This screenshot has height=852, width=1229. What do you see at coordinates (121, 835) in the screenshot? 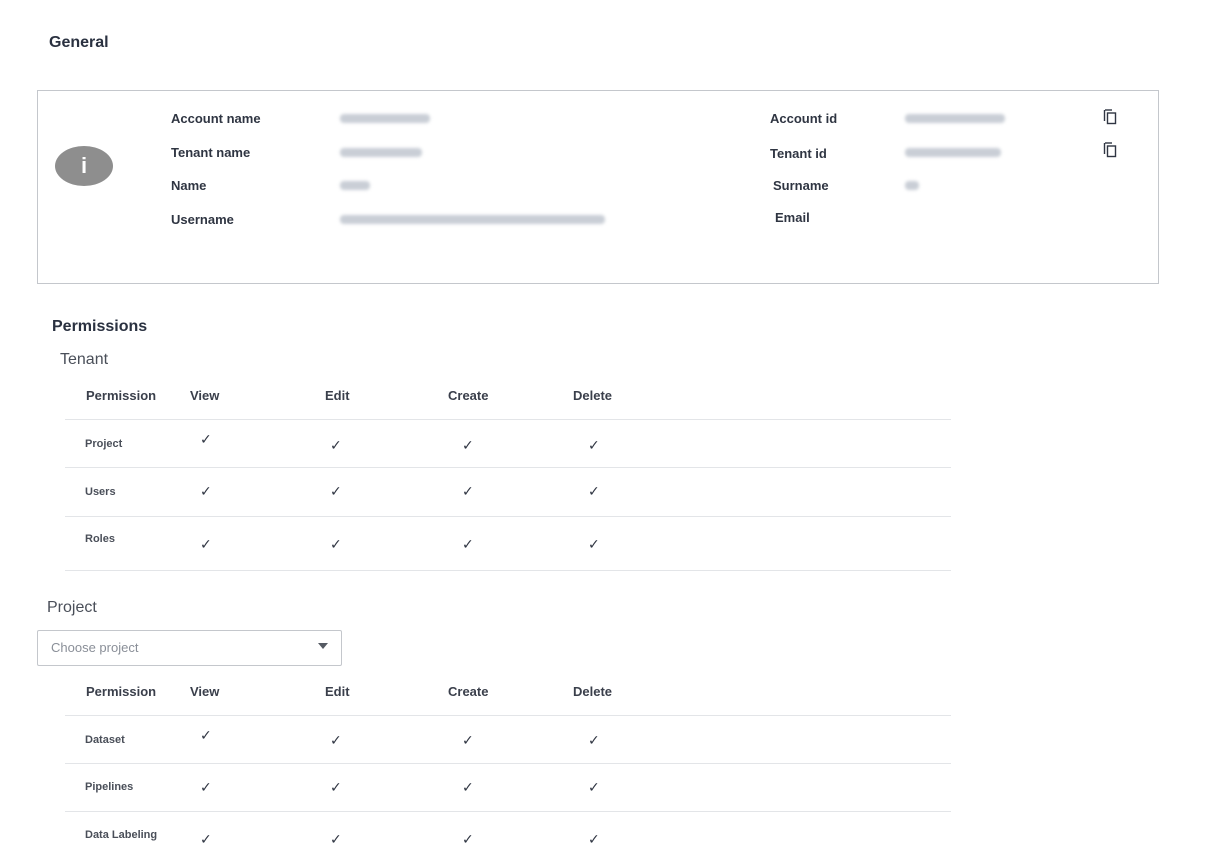
I see `project-row-data-labeling-label: Data Labeling` at bounding box center [121, 835].